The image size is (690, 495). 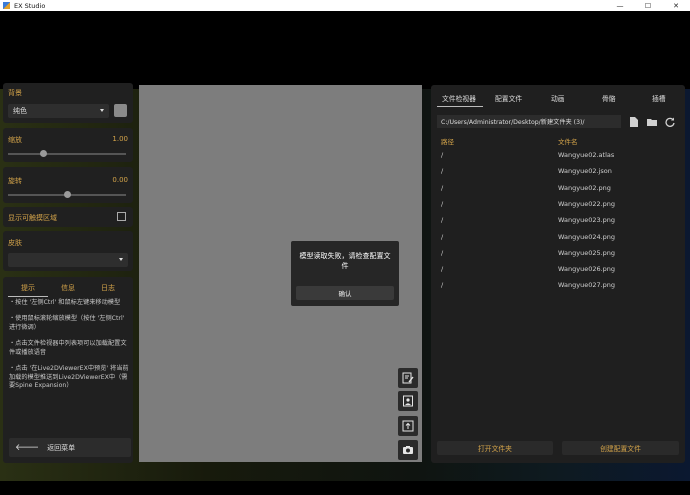 I want to click on row-filename: Wangyue026.png, so click(x=587, y=269).